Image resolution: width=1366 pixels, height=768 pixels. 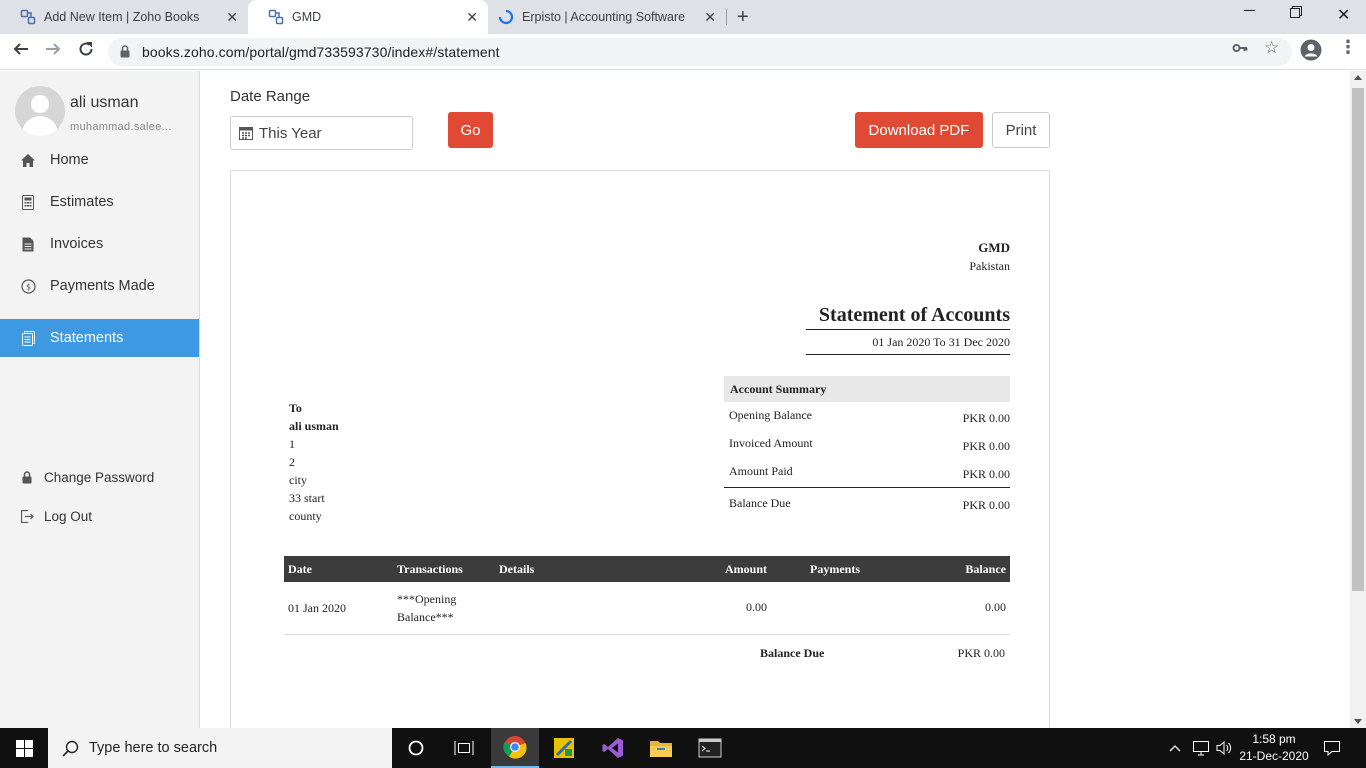 What do you see at coordinates (99, 516) in the screenshot?
I see `sidebar-item-log-out: Log Out` at bounding box center [99, 516].